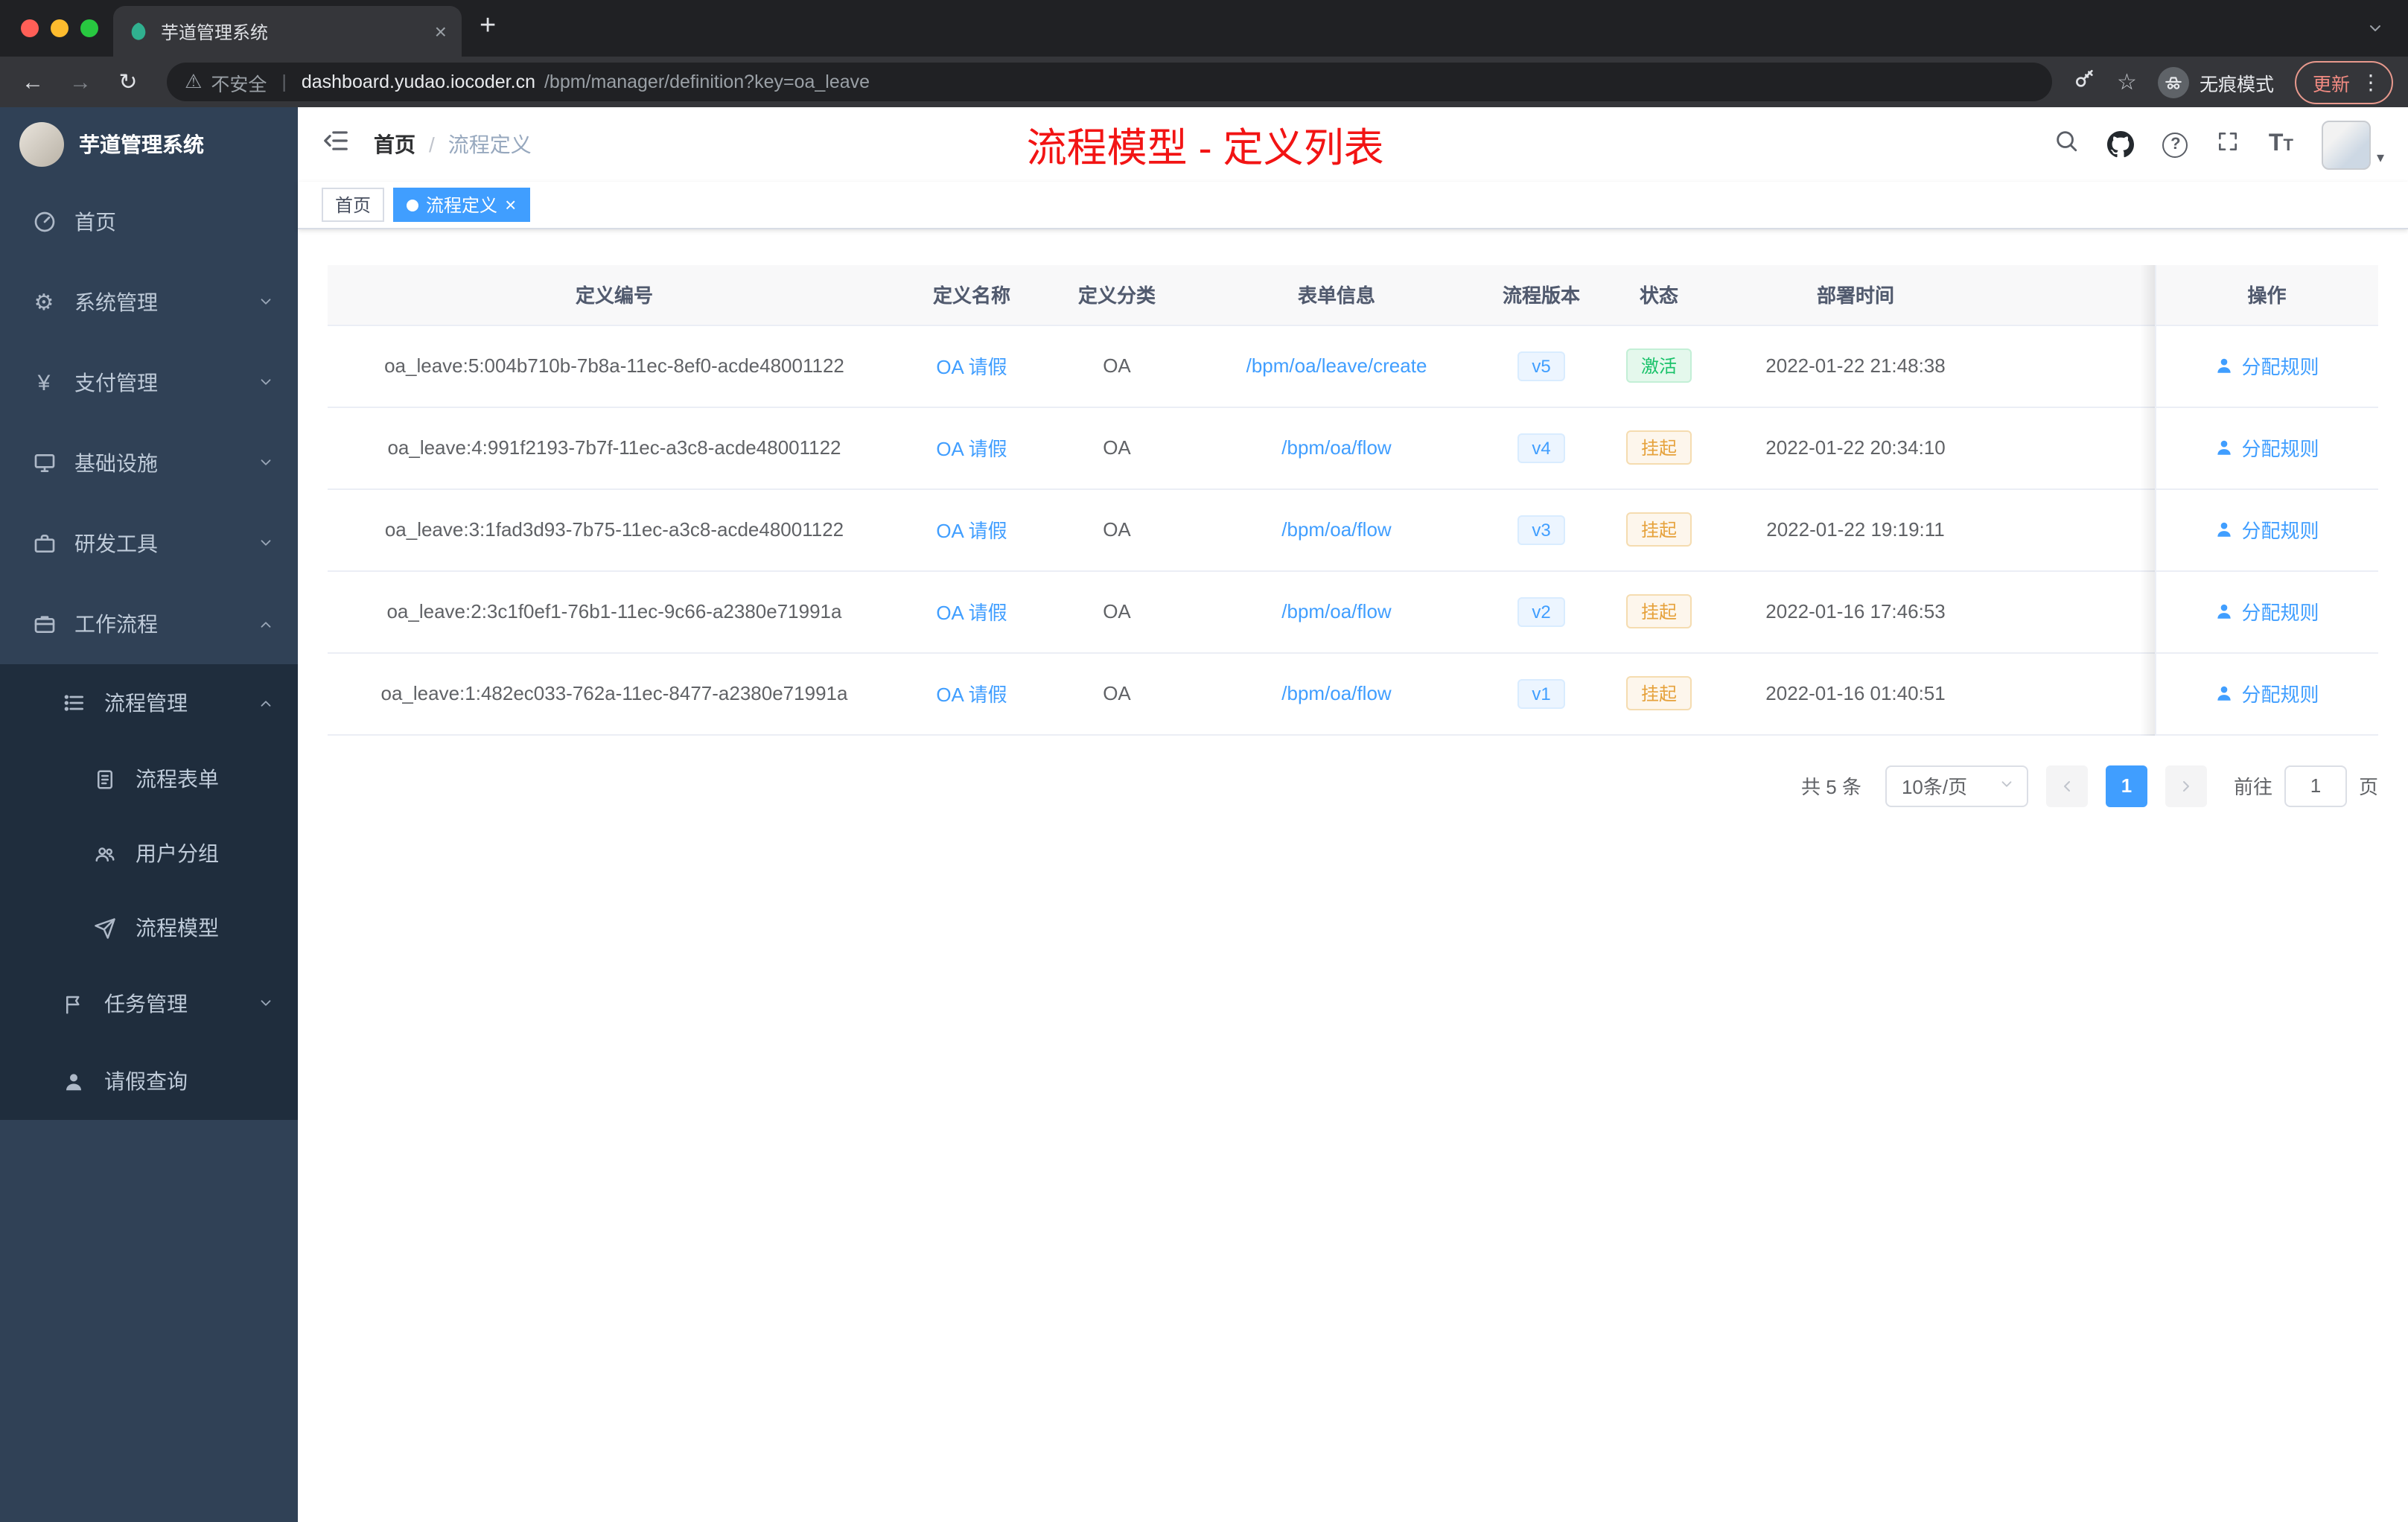 The image size is (2408, 1522). Describe the element at coordinates (1855, 529) in the screenshot. I see `deploy-time: 2022-01-22 19:19:11` at that location.